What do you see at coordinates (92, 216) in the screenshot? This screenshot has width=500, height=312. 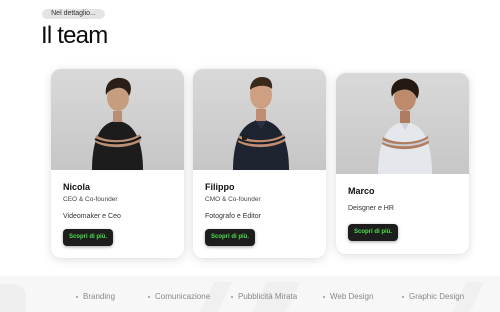 I see `member-description: Videomaker e Ceo` at bounding box center [92, 216].